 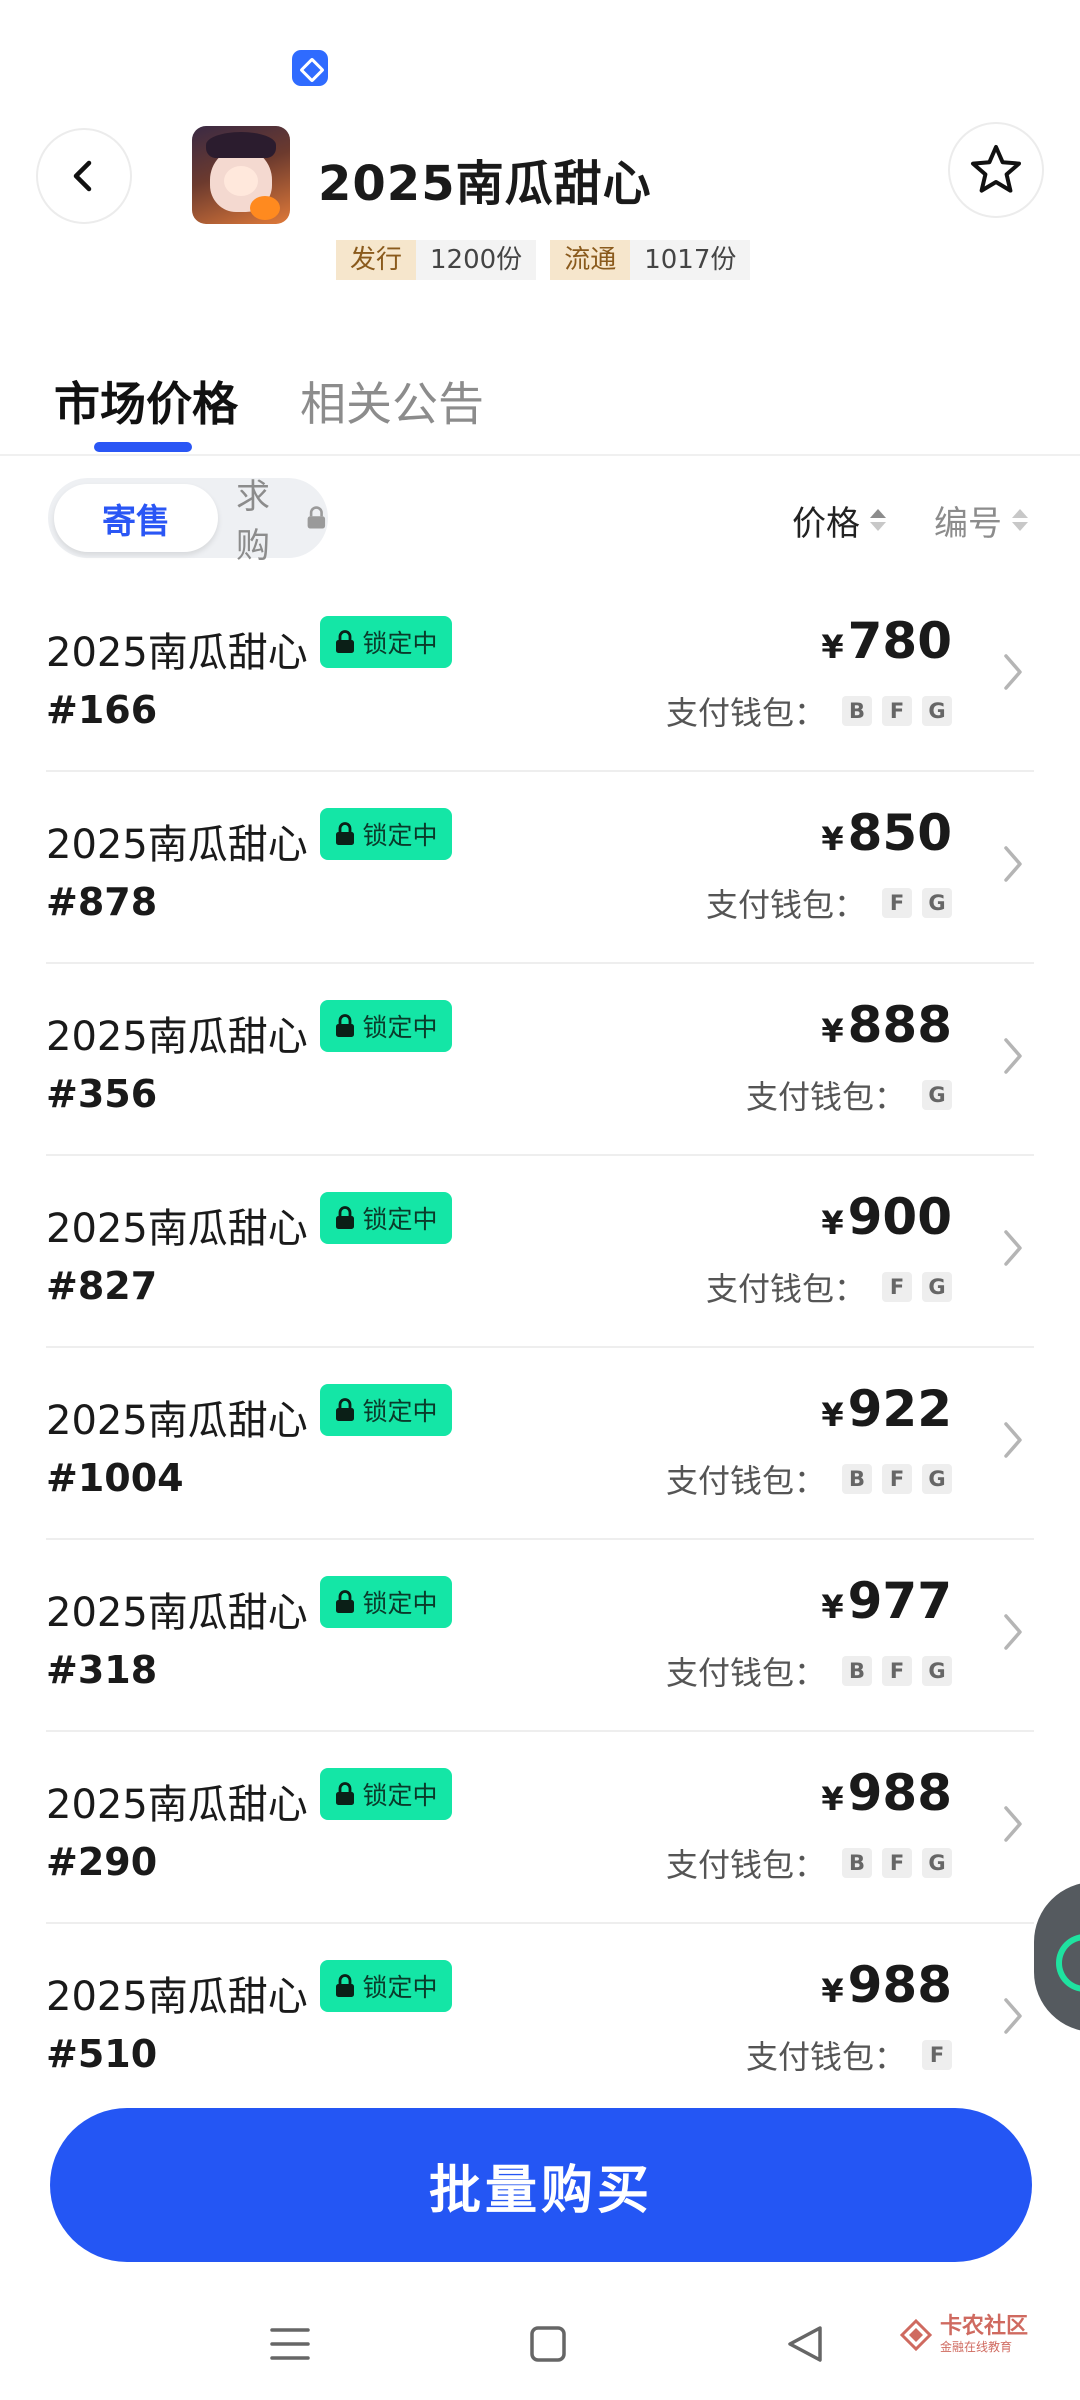 I want to click on favorite-button, so click(x=996, y=170).